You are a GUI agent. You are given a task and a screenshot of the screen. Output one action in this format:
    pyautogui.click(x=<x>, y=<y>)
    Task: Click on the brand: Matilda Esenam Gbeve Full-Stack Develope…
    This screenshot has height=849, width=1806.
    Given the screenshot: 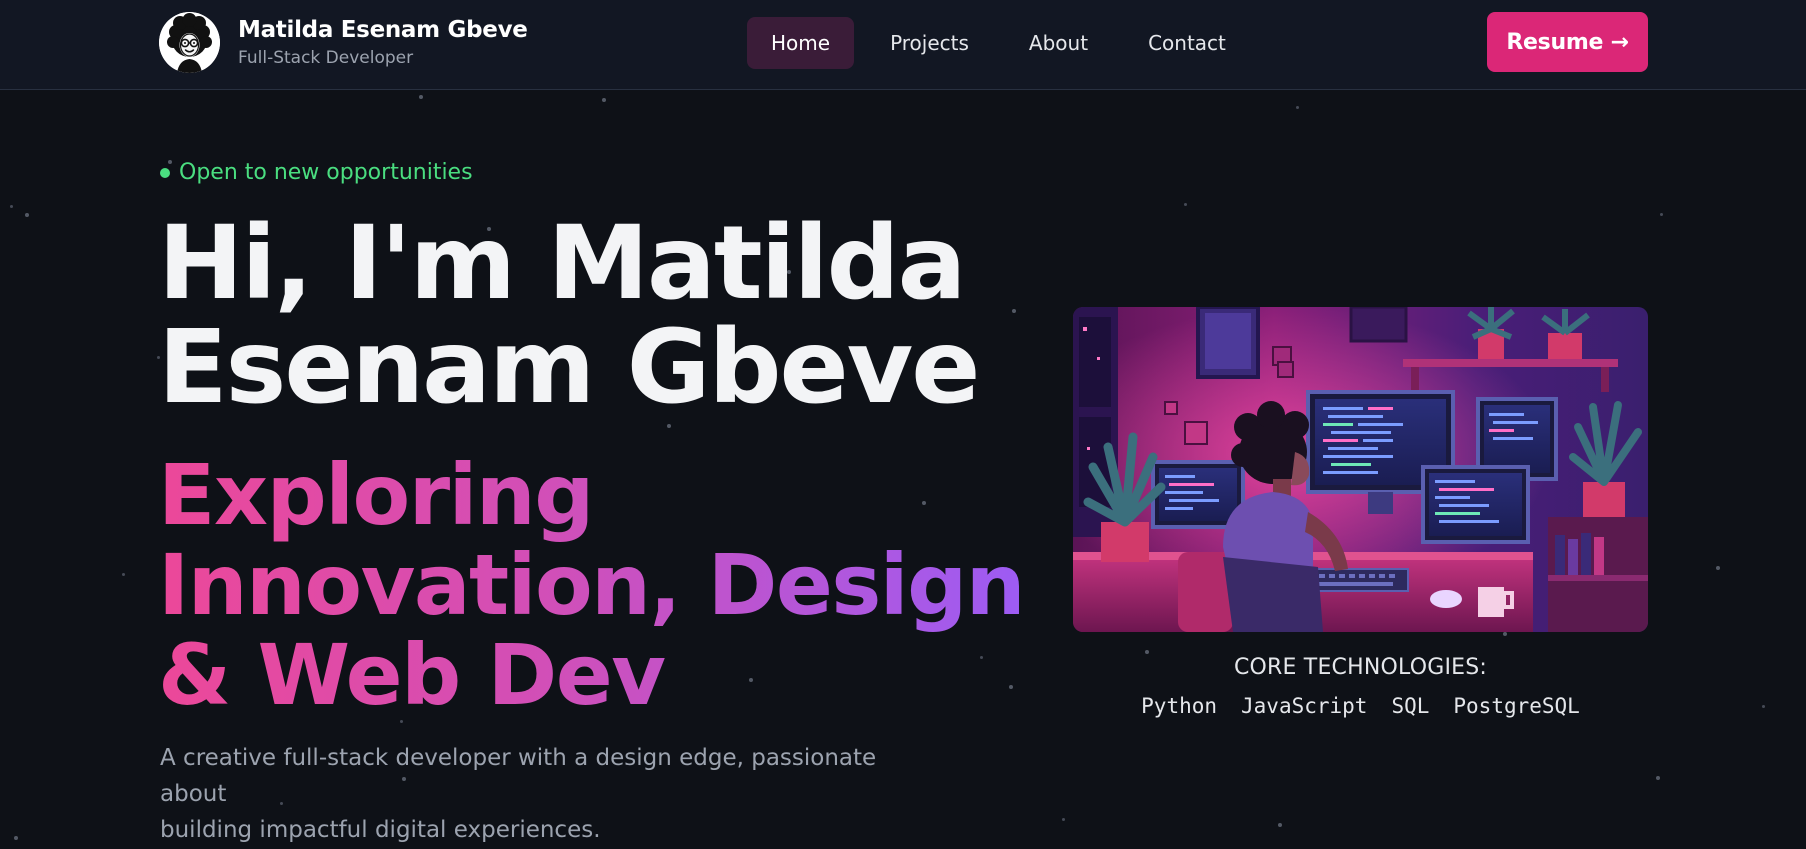 What is the action you would take?
    pyautogui.click(x=343, y=42)
    